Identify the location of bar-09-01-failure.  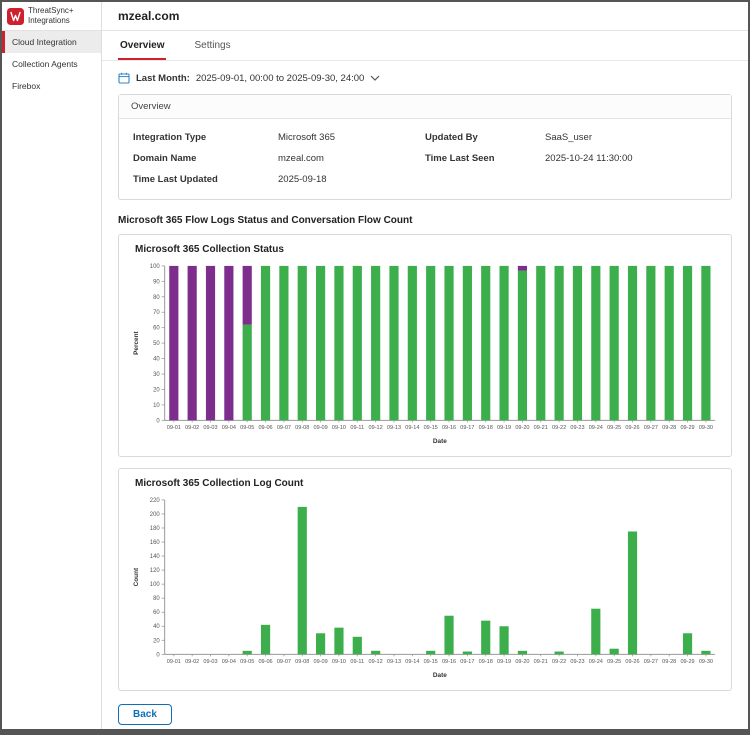
(174, 343).